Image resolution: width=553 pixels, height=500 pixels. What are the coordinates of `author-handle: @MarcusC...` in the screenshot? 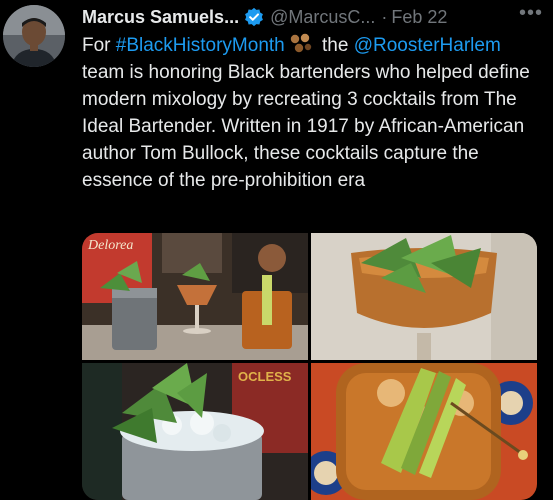 It's located at (322, 17).